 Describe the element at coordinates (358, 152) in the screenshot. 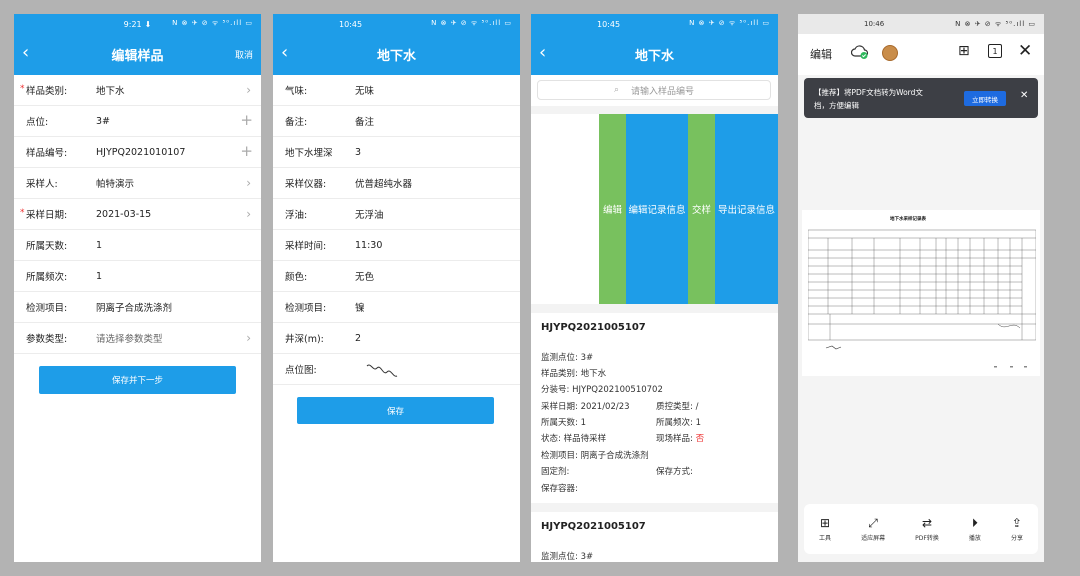

I see `field-value: 3` at that location.